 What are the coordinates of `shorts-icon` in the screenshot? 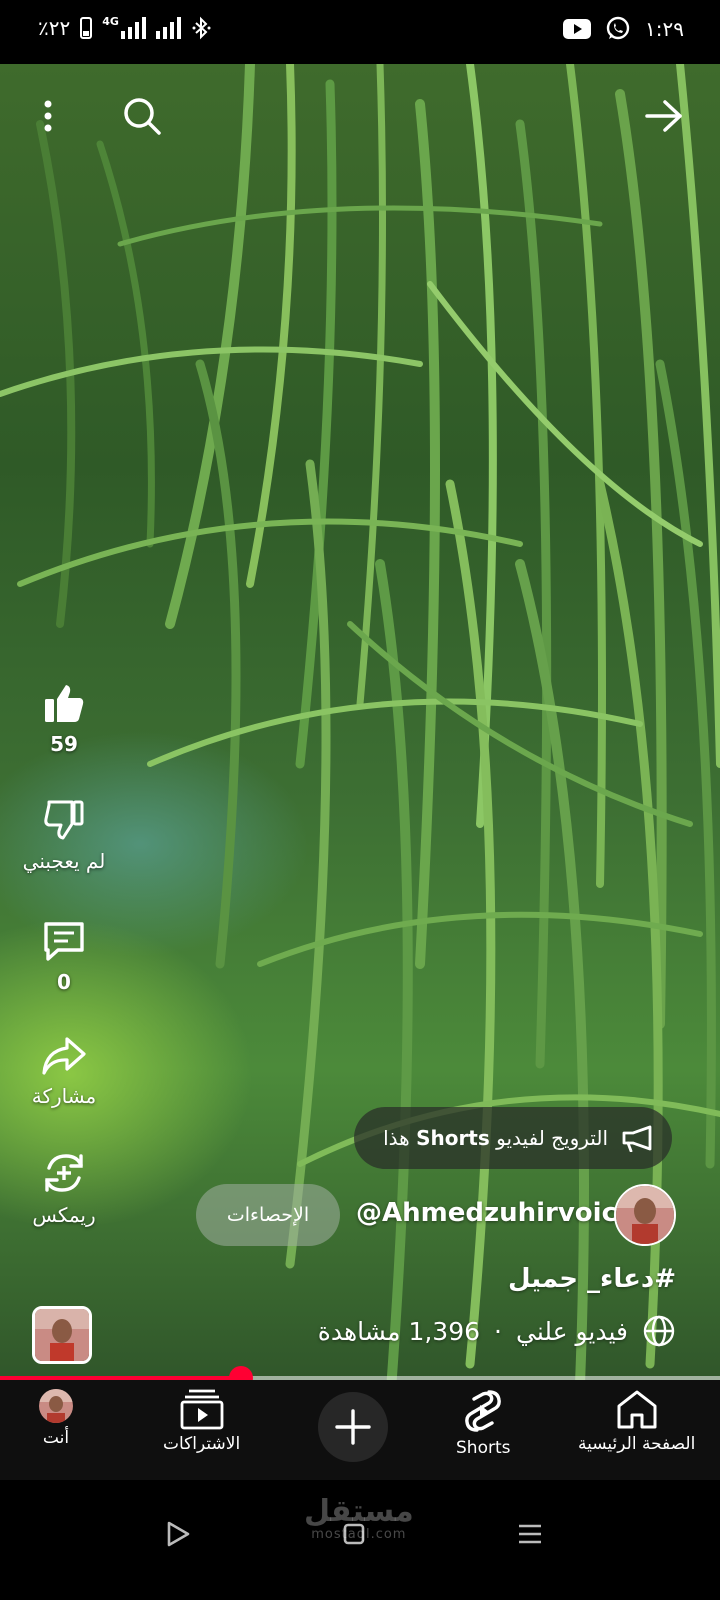 It's located at (483, 1411).